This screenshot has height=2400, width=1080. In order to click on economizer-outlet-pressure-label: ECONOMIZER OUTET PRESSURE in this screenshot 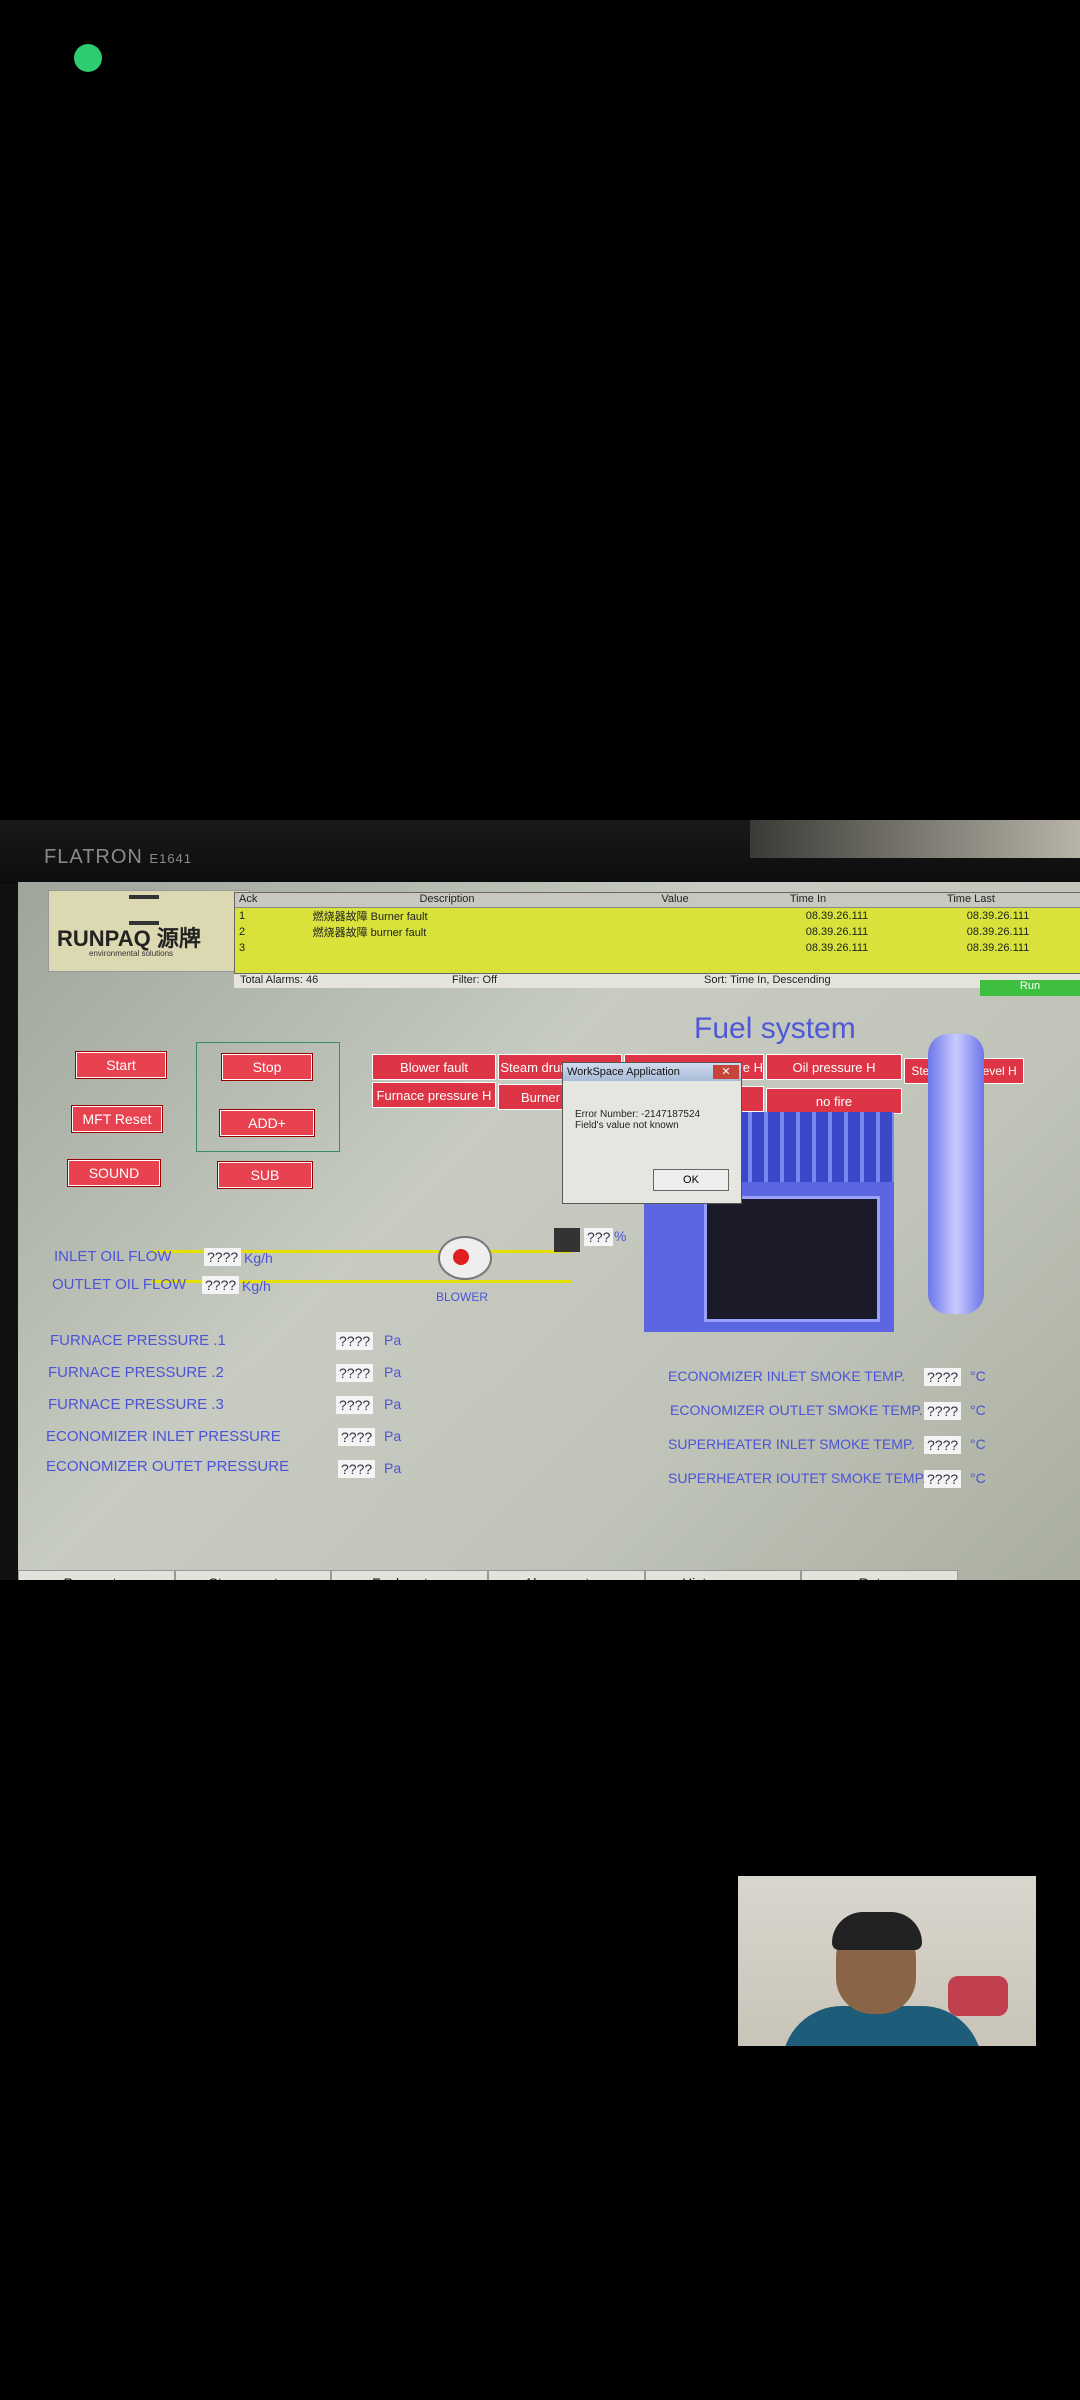, I will do `click(168, 1466)`.